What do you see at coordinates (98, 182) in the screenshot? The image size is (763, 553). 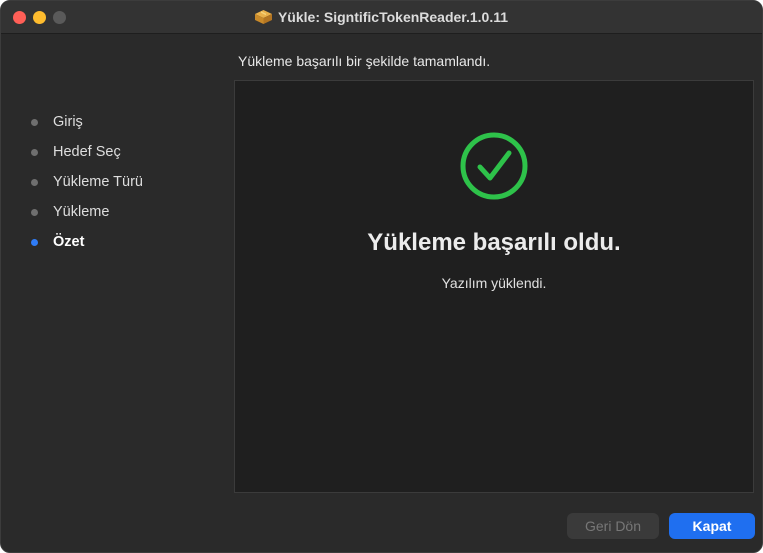 I see `step-label: Yükleme Türü` at bounding box center [98, 182].